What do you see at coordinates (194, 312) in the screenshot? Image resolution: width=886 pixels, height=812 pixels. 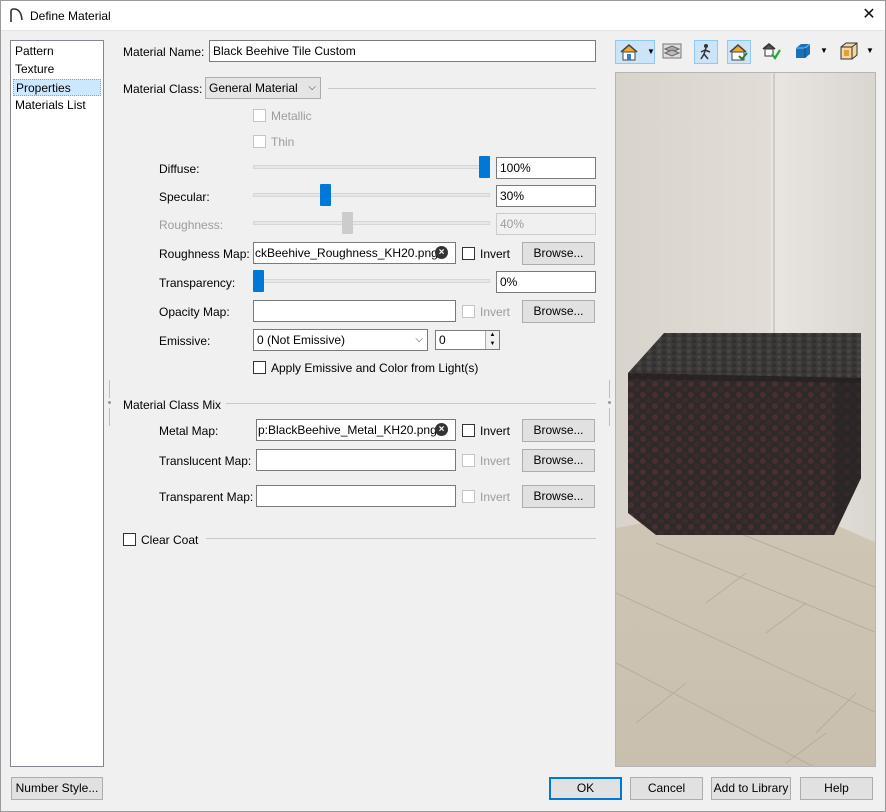 I see `opacity-map-label: Opacity Map:` at bounding box center [194, 312].